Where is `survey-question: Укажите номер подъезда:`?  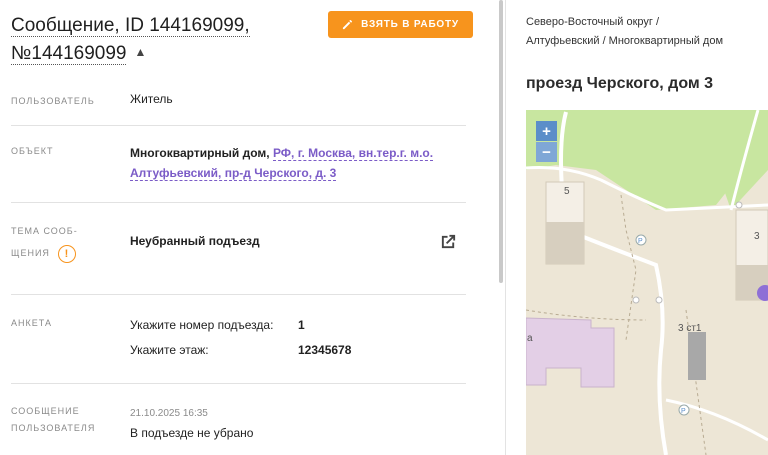 survey-question: Укажите номер подъезда: is located at coordinates (202, 325).